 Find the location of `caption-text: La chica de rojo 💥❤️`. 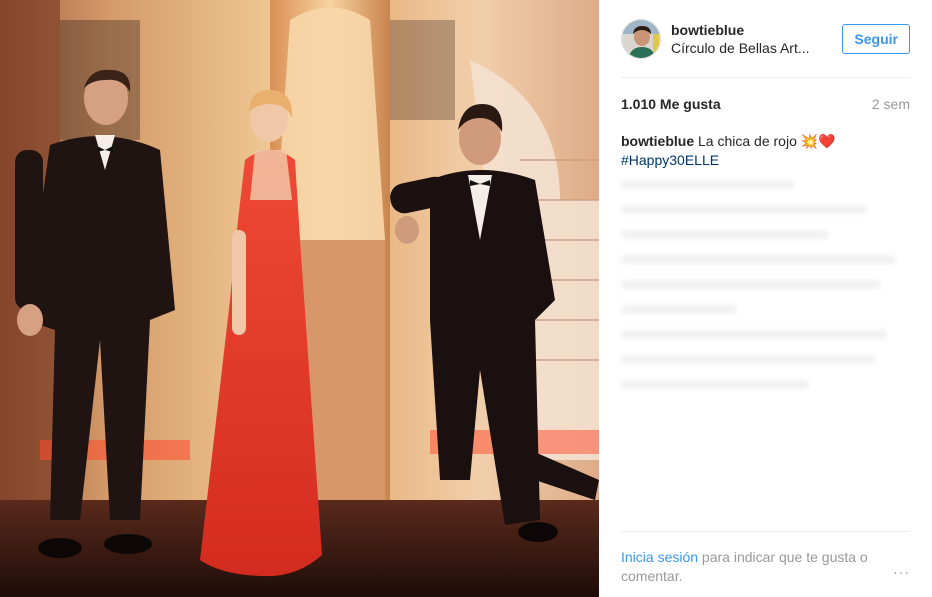

caption-text: La chica de rojo 💥❤️ is located at coordinates (767, 141).